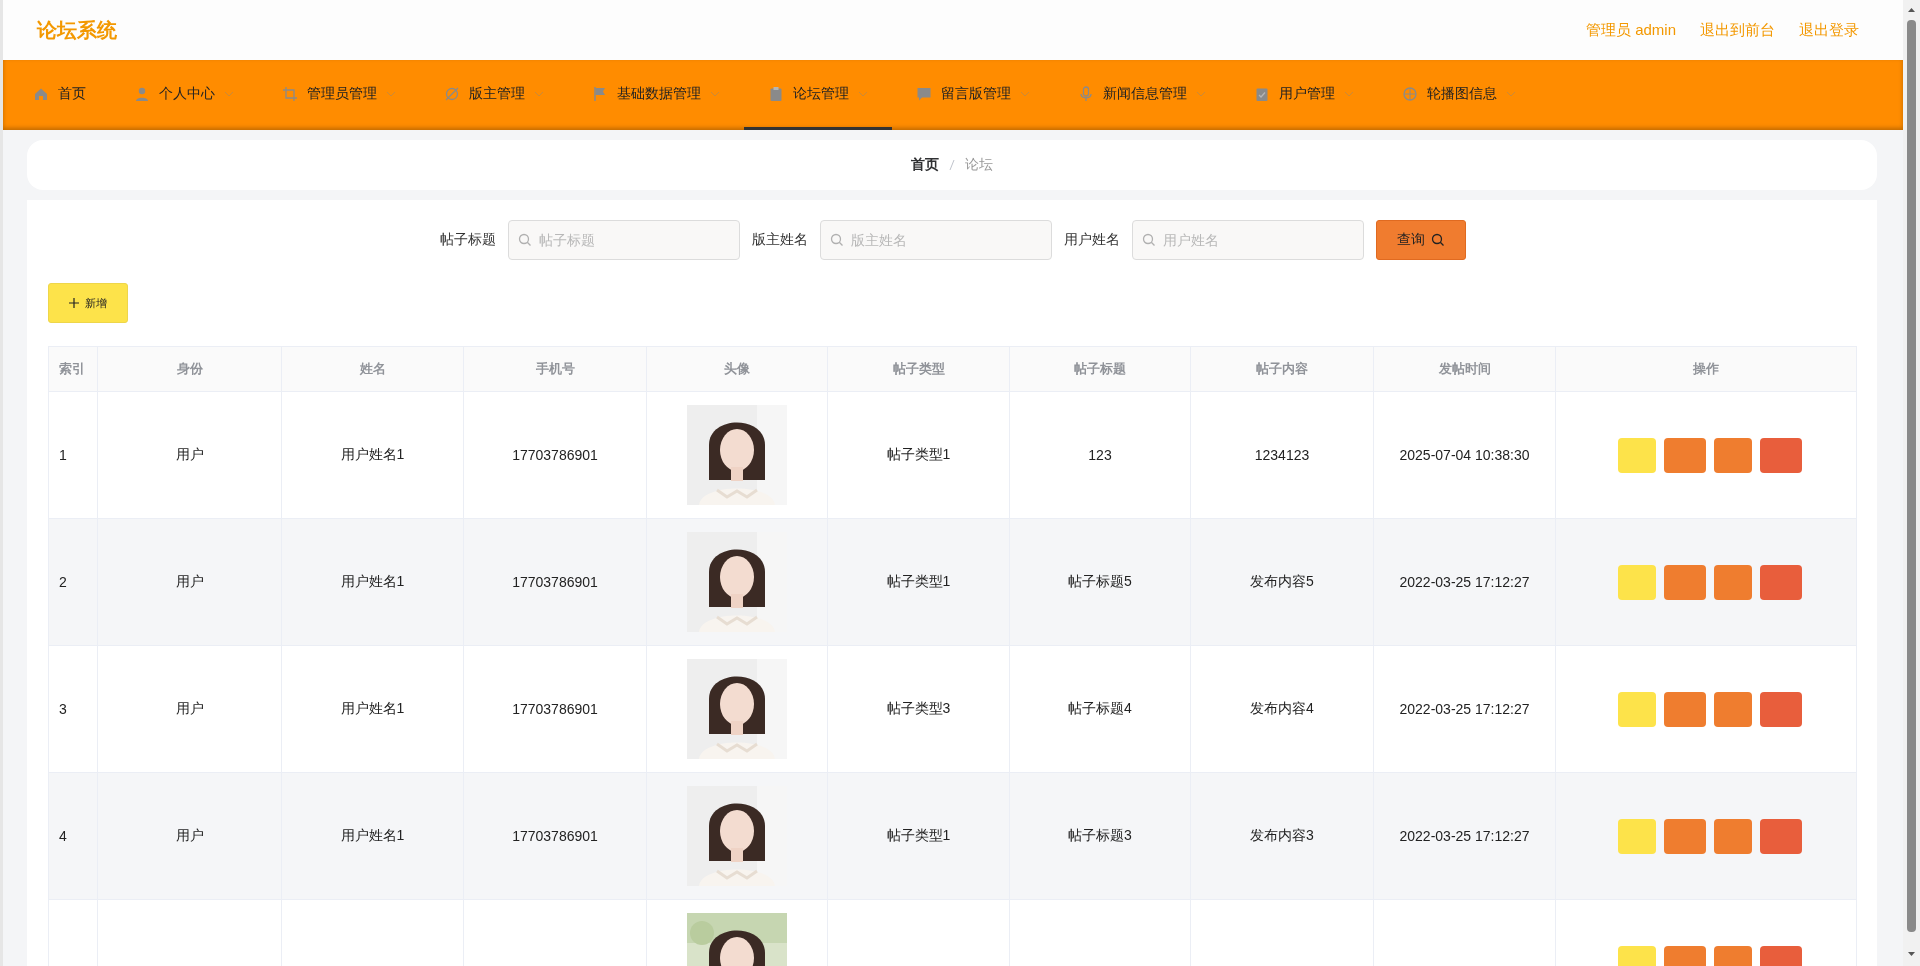  What do you see at coordinates (339, 95) in the screenshot?
I see `nav-item: 管理员管理` at bounding box center [339, 95].